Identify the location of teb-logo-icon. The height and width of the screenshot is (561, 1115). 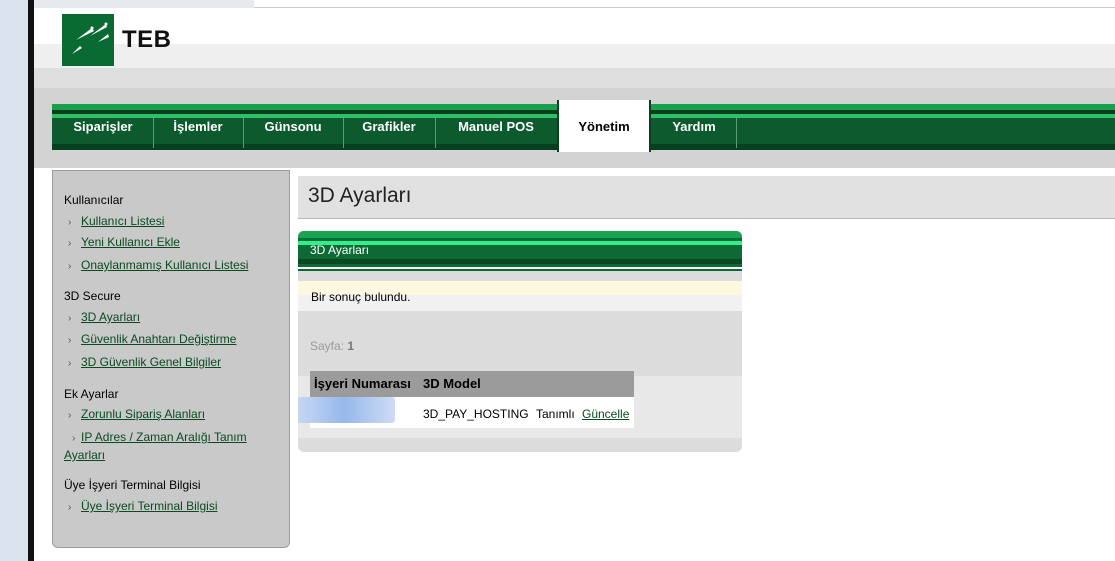
(88, 40).